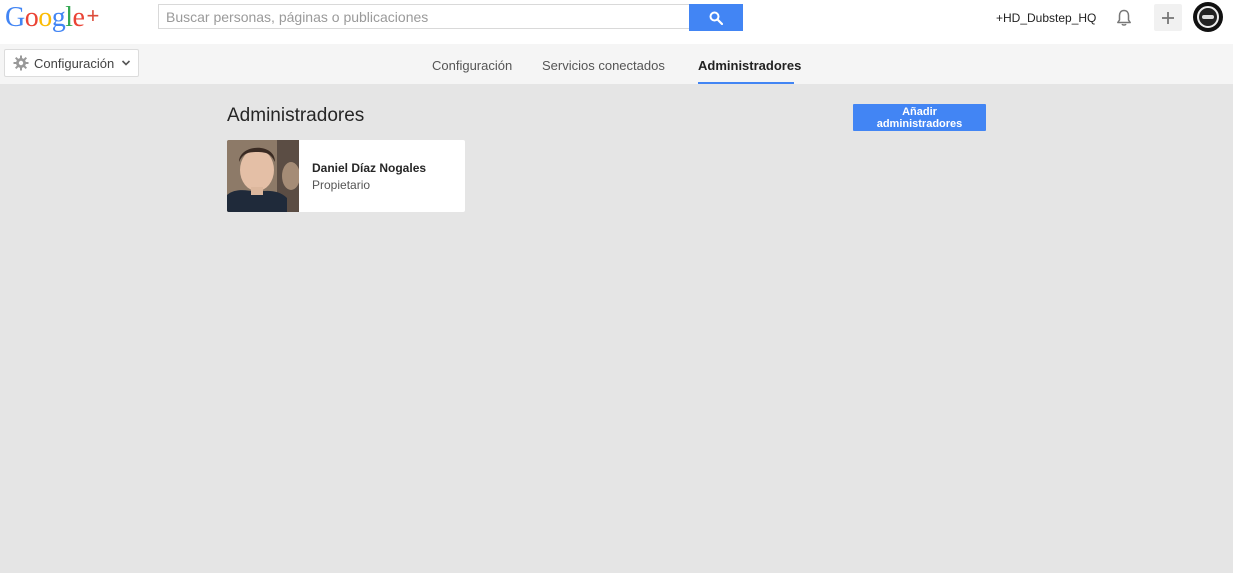 The height and width of the screenshot is (573, 1233). I want to click on admin-photo, so click(263, 176).